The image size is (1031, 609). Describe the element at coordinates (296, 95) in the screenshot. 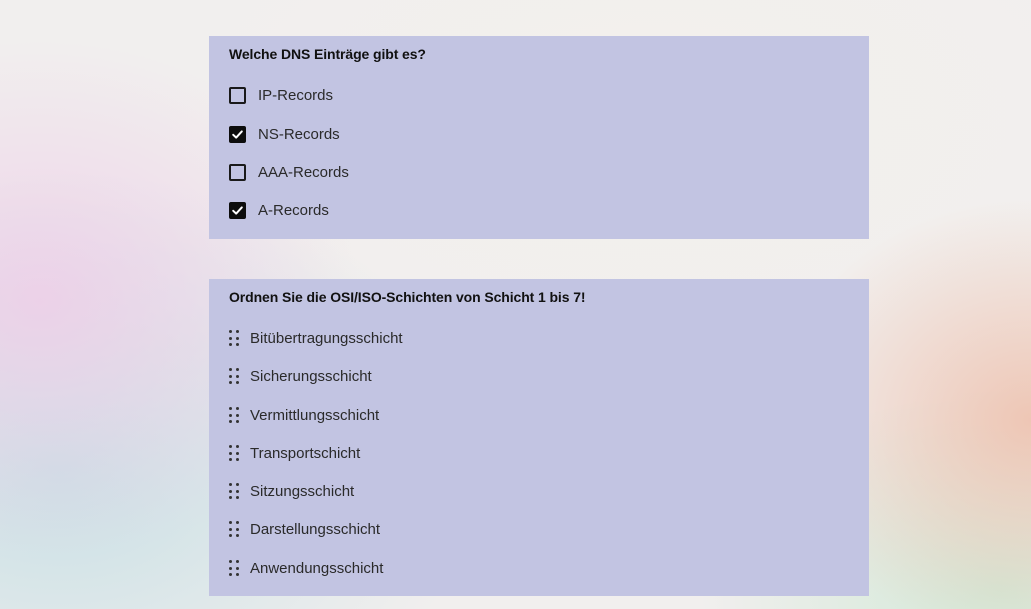

I see `option-label: IP-Records` at that location.